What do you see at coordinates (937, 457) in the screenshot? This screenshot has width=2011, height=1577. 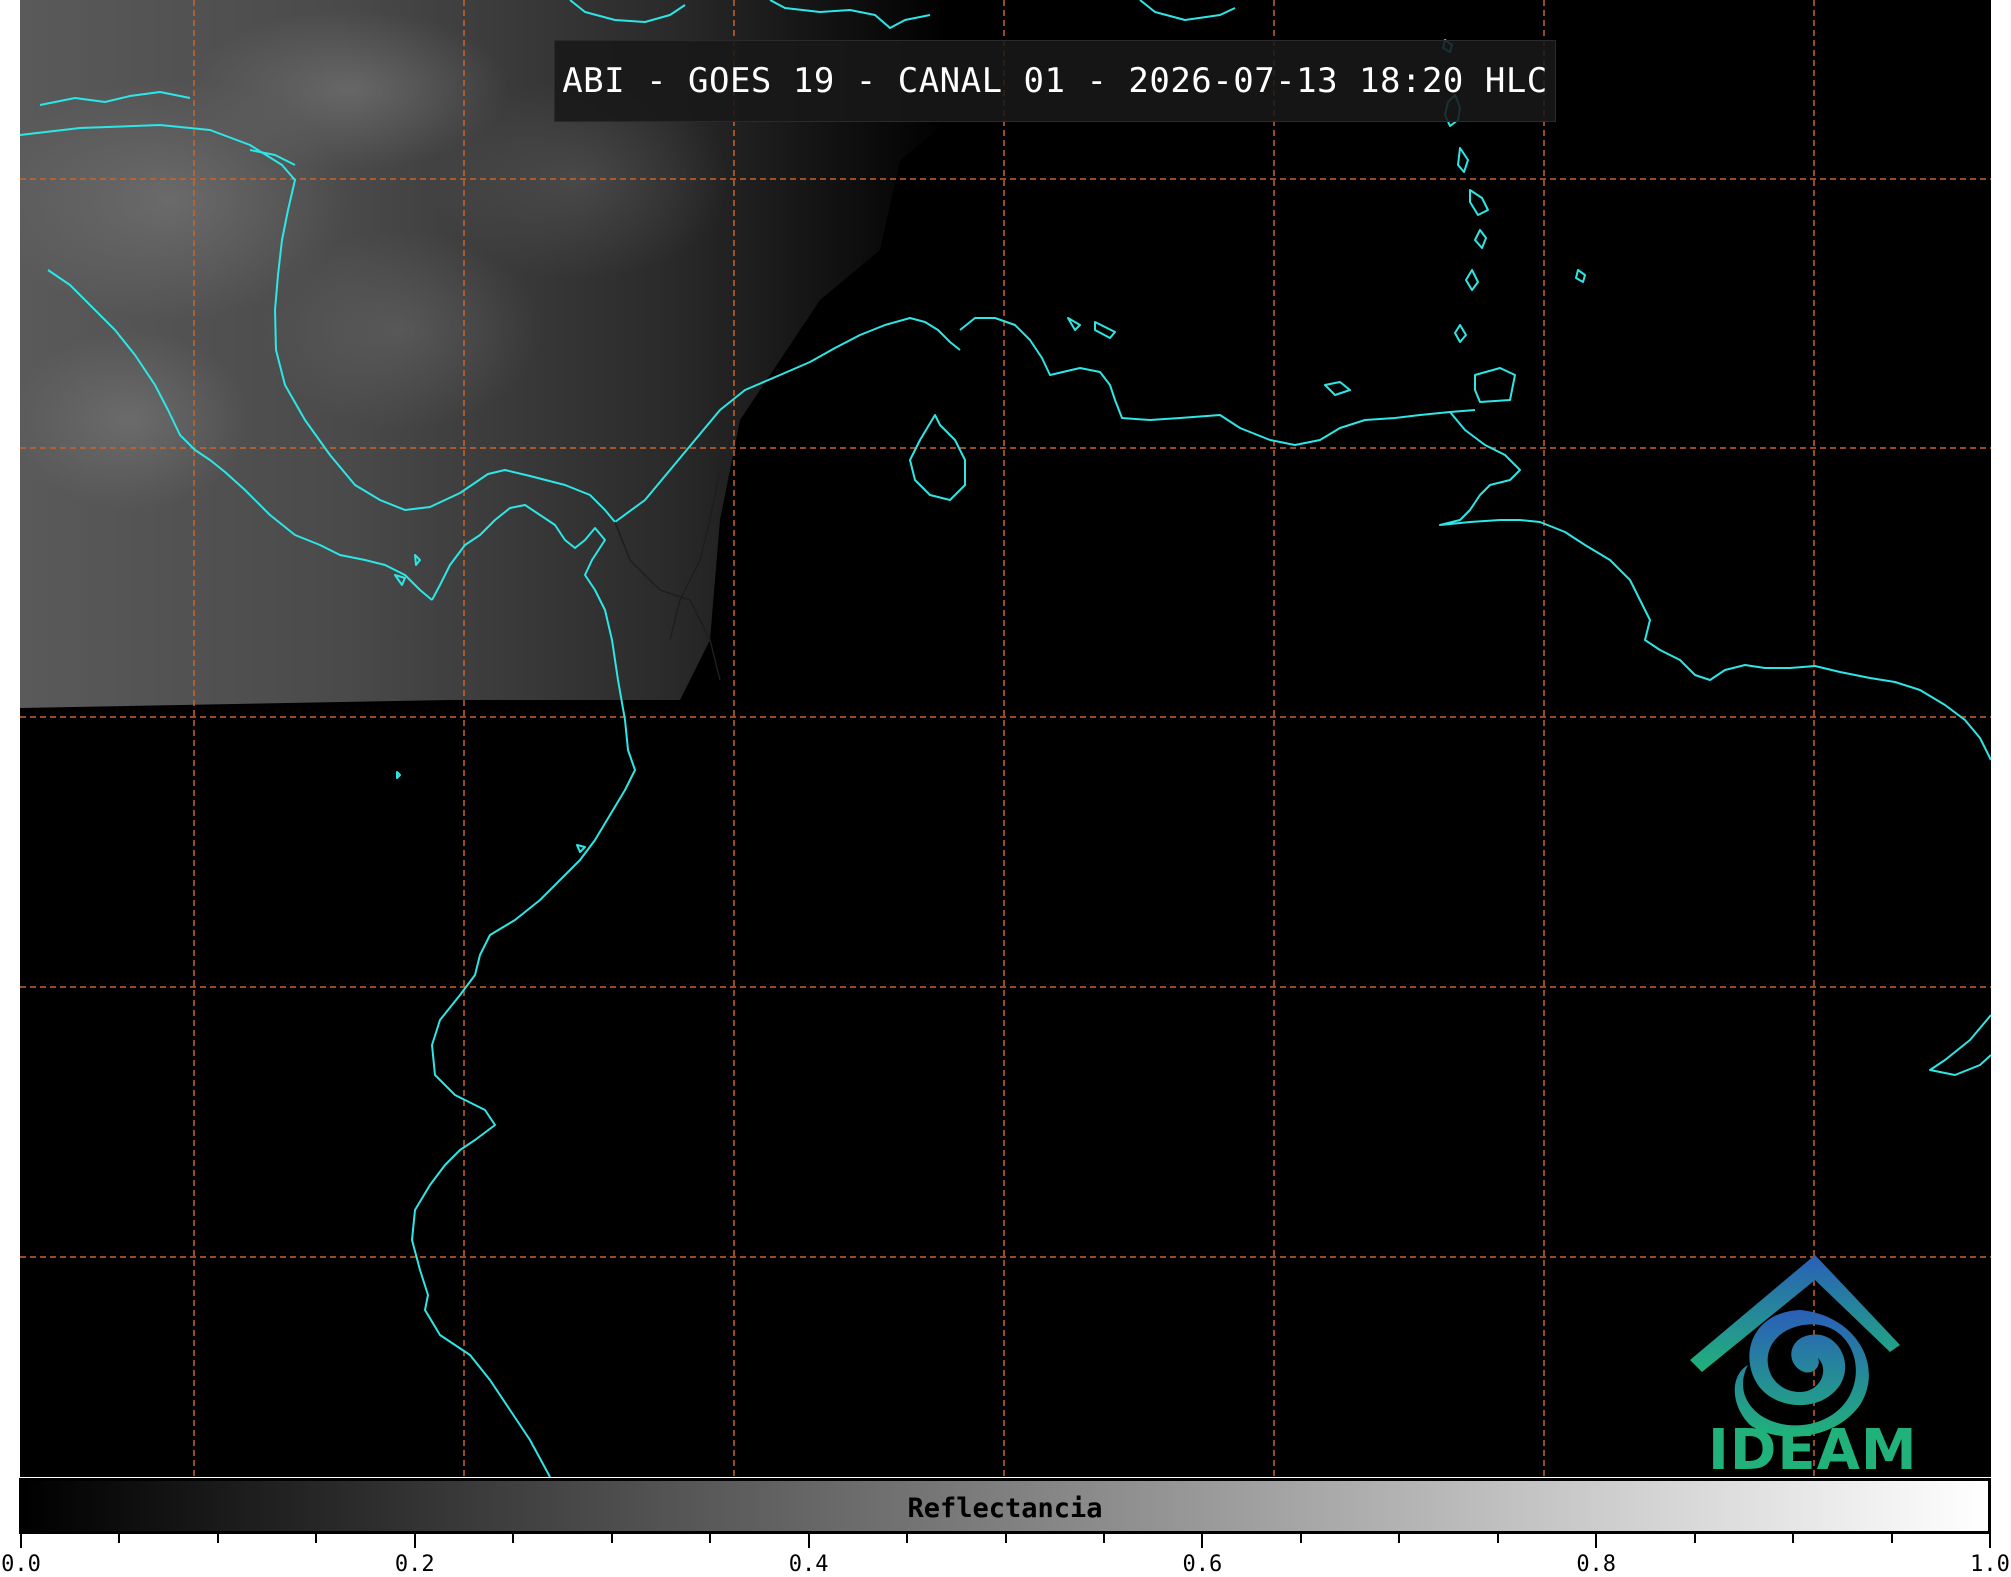 I see `maracaibo-basin` at bounding box center [937, 457].